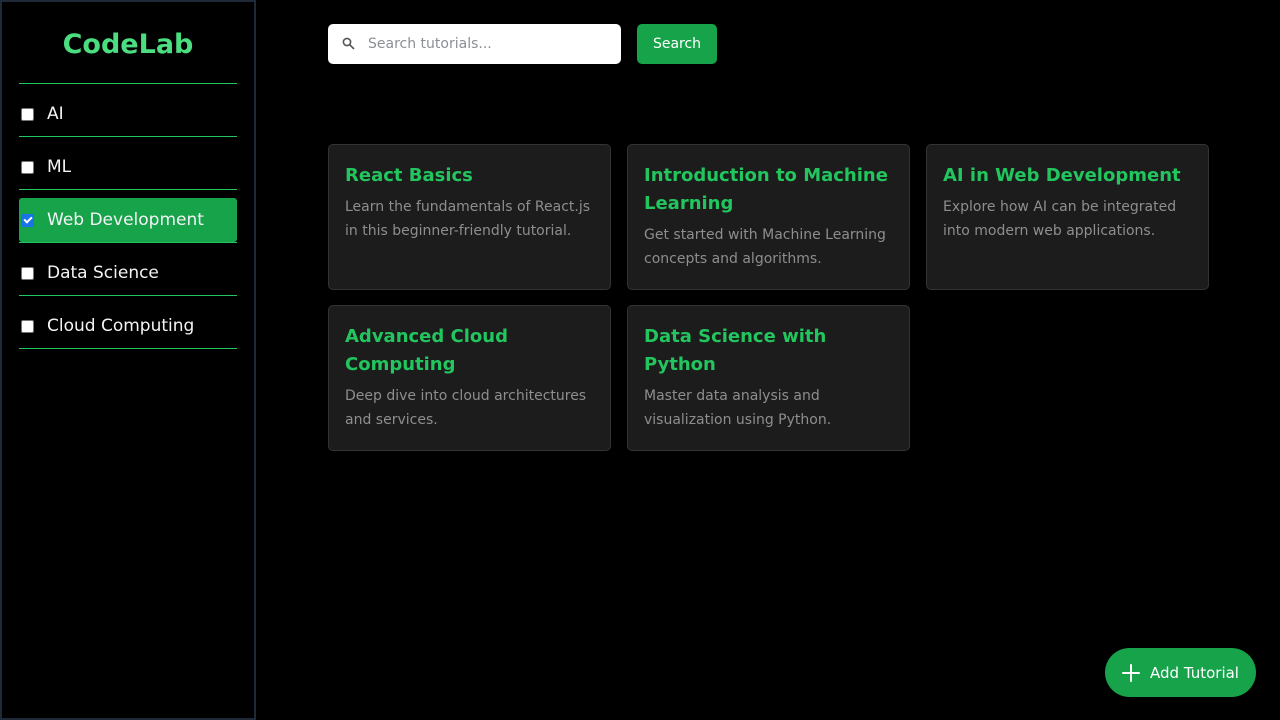 The height and width of the screenshot is (720, 1280). What do you see at coordinates (349, 44) in the screenshot?
I see `search-icon` at bounding box center [349, 44].